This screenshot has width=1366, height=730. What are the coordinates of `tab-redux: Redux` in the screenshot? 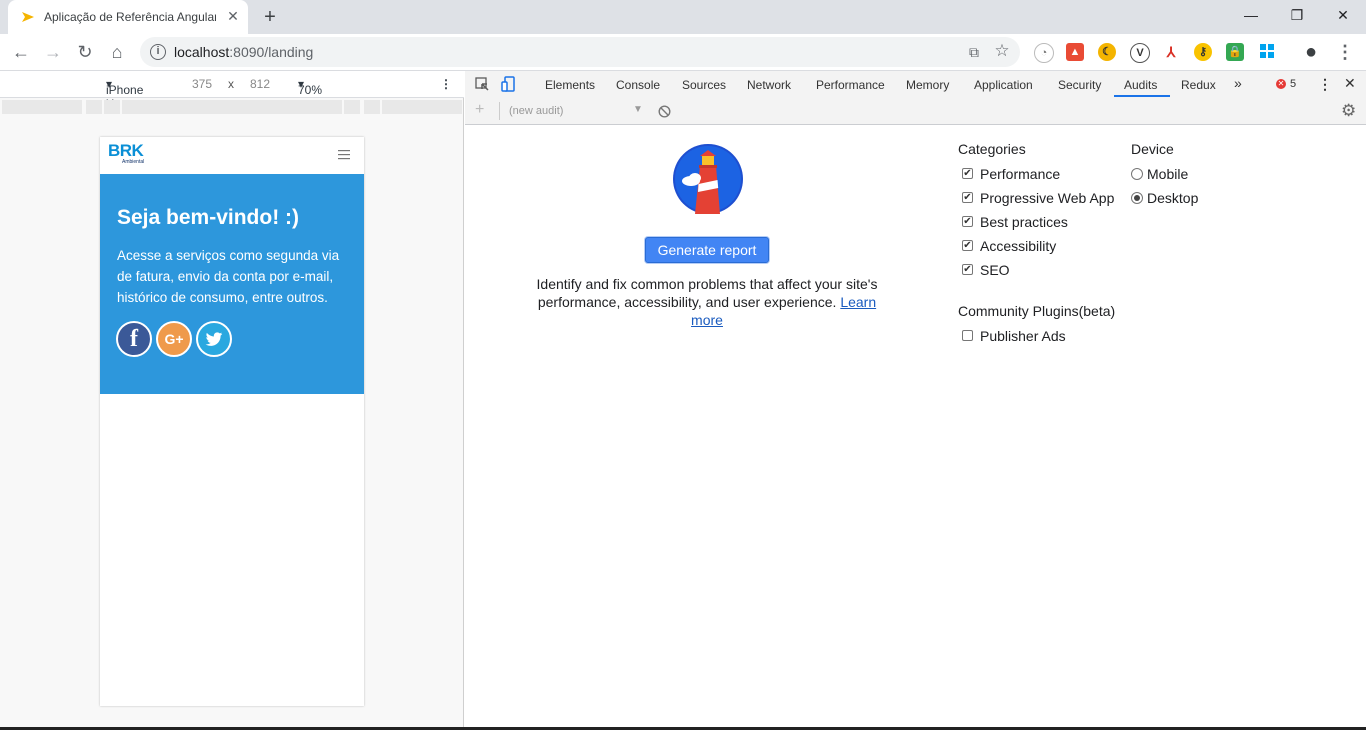 It's located at (1198, 85).